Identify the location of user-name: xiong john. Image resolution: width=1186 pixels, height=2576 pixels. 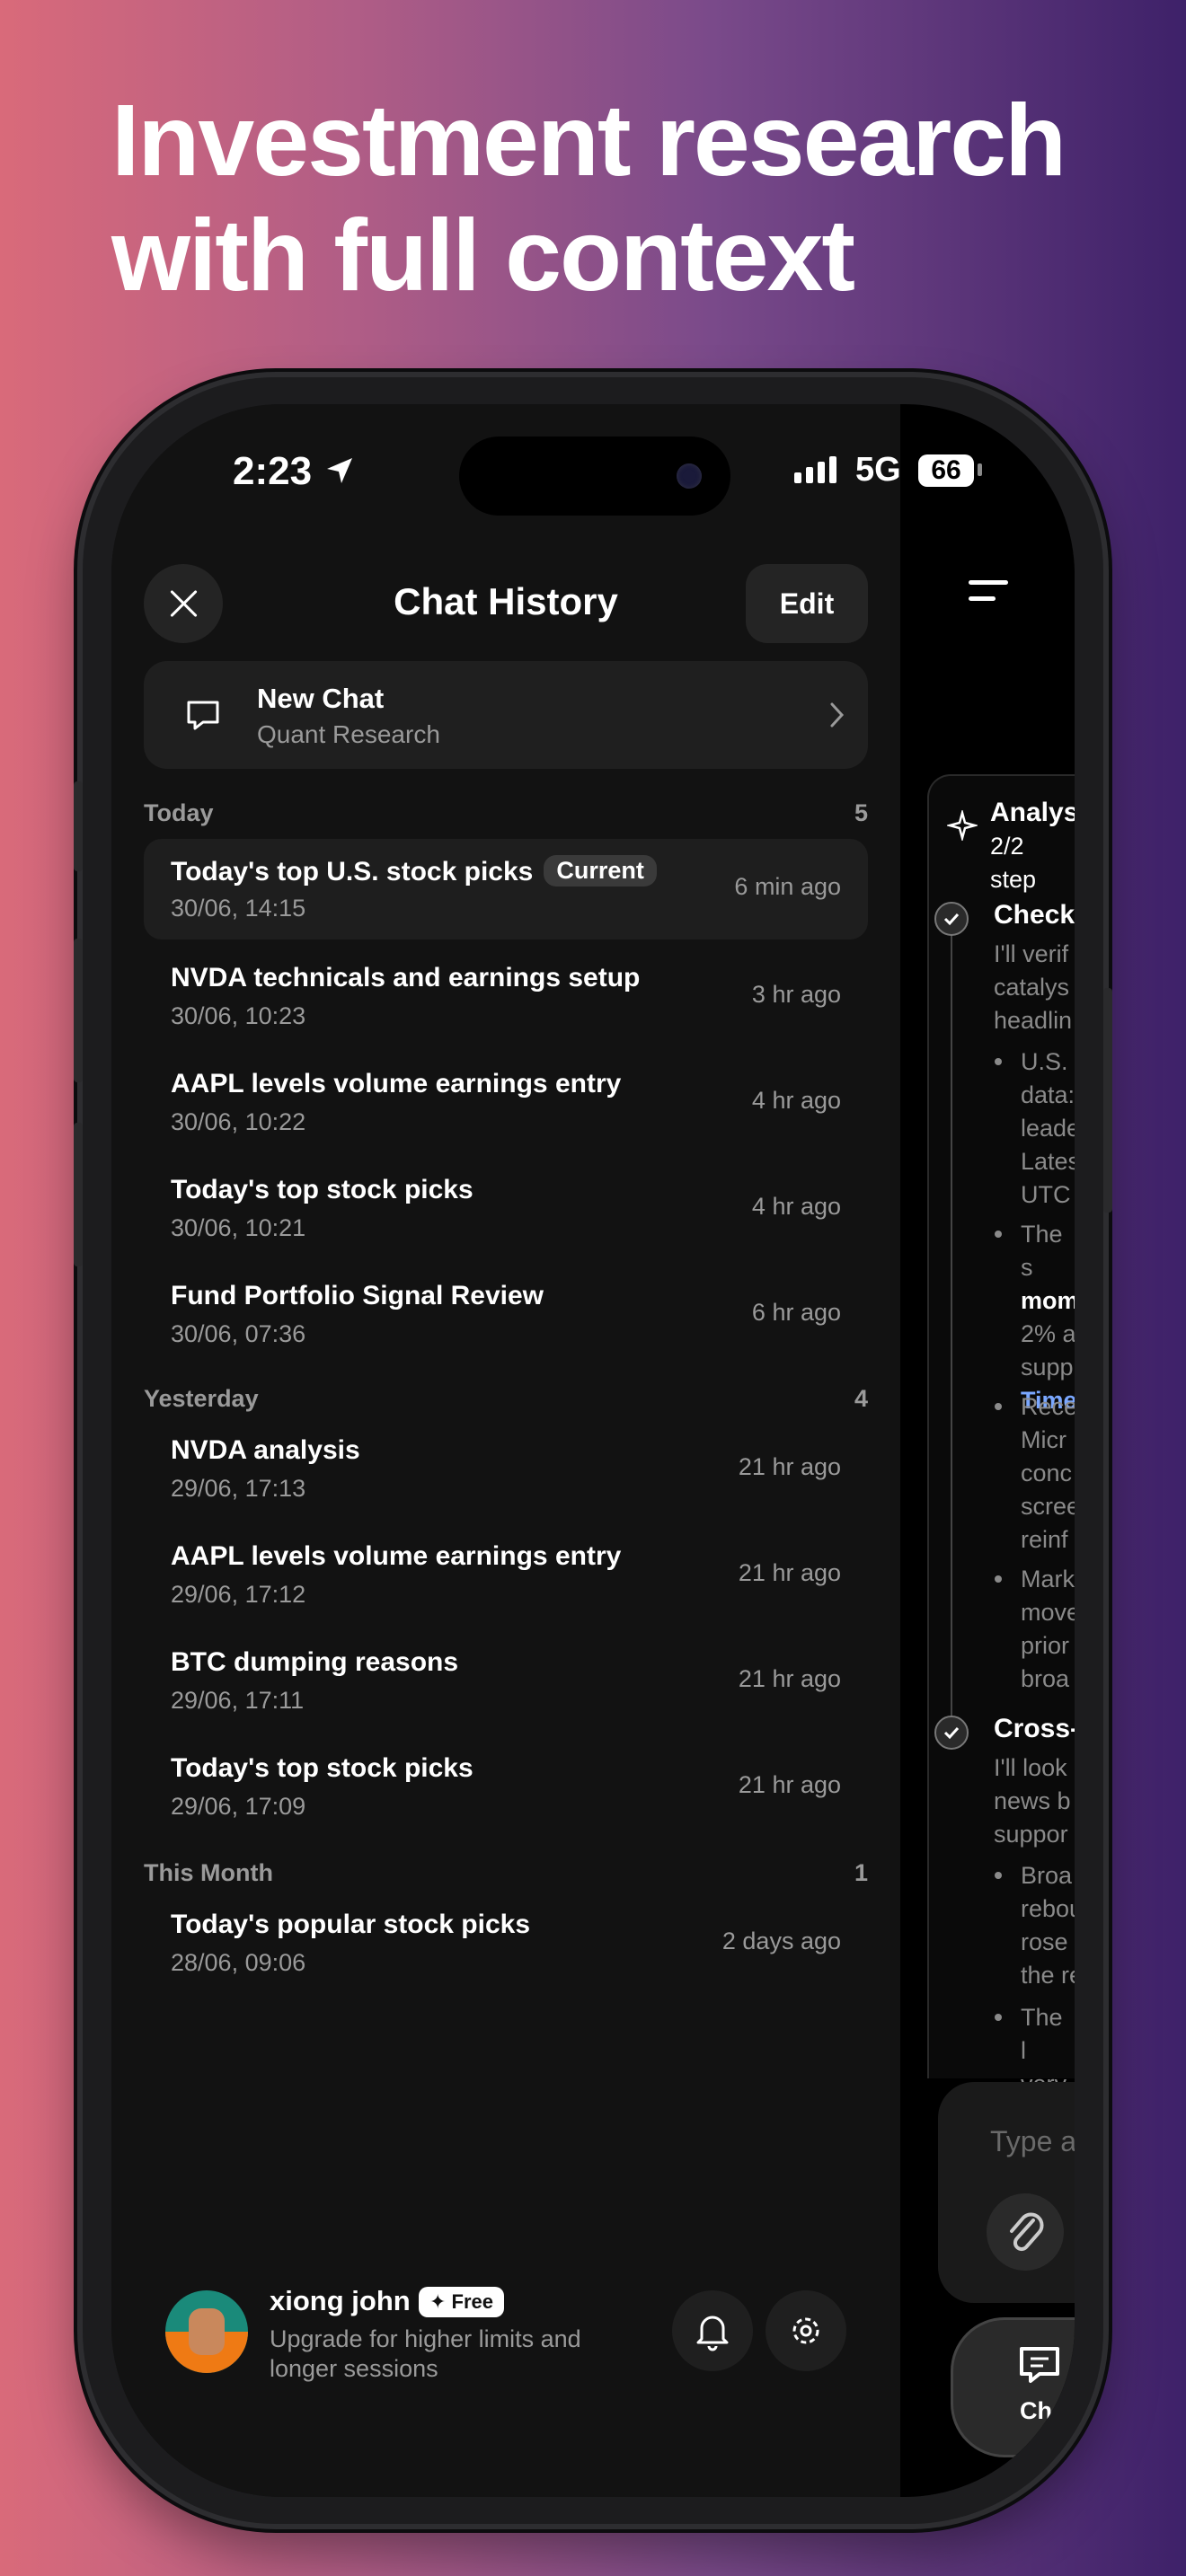
(340, 2300).